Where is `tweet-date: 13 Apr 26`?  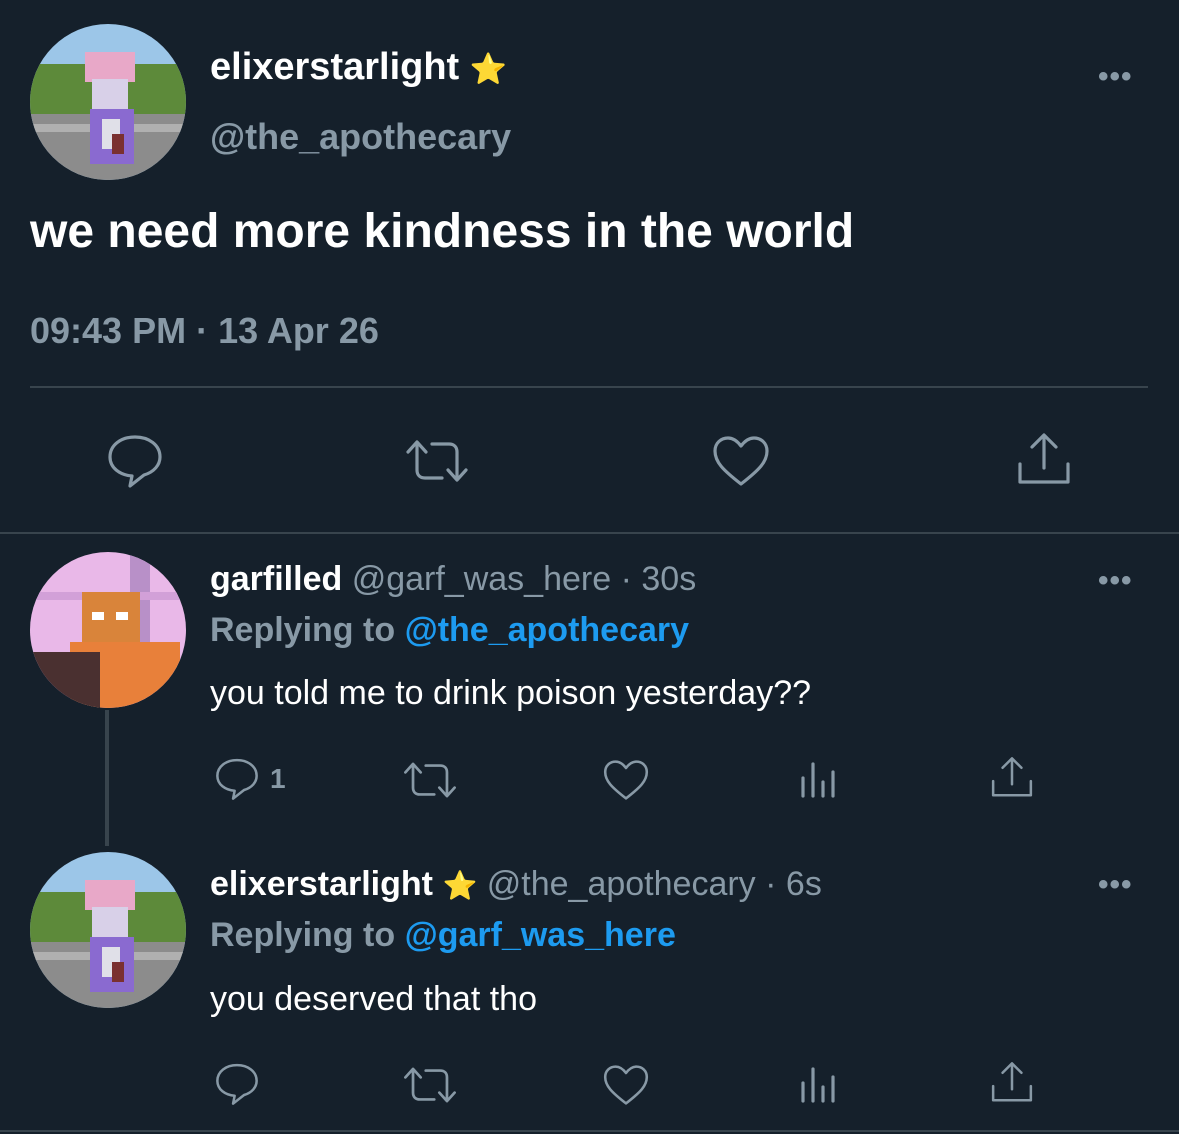
tweet-date: 13 Apr 26 is located at coordinates (298, 330).